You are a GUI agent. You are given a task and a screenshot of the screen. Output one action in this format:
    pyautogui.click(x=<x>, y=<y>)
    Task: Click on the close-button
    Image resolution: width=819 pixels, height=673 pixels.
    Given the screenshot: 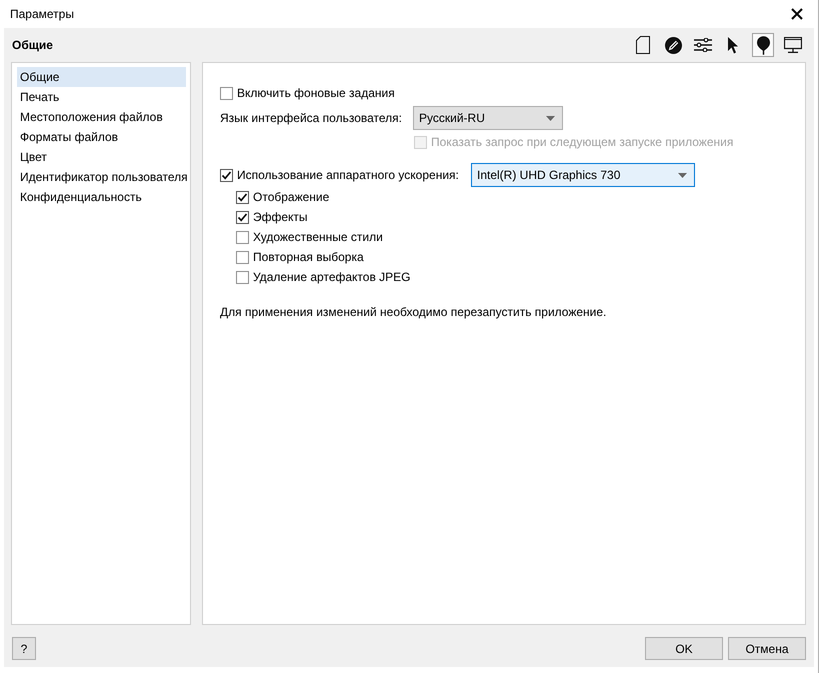 What is the action you would take?
    pyautogui.click(x=797, y=14)
    